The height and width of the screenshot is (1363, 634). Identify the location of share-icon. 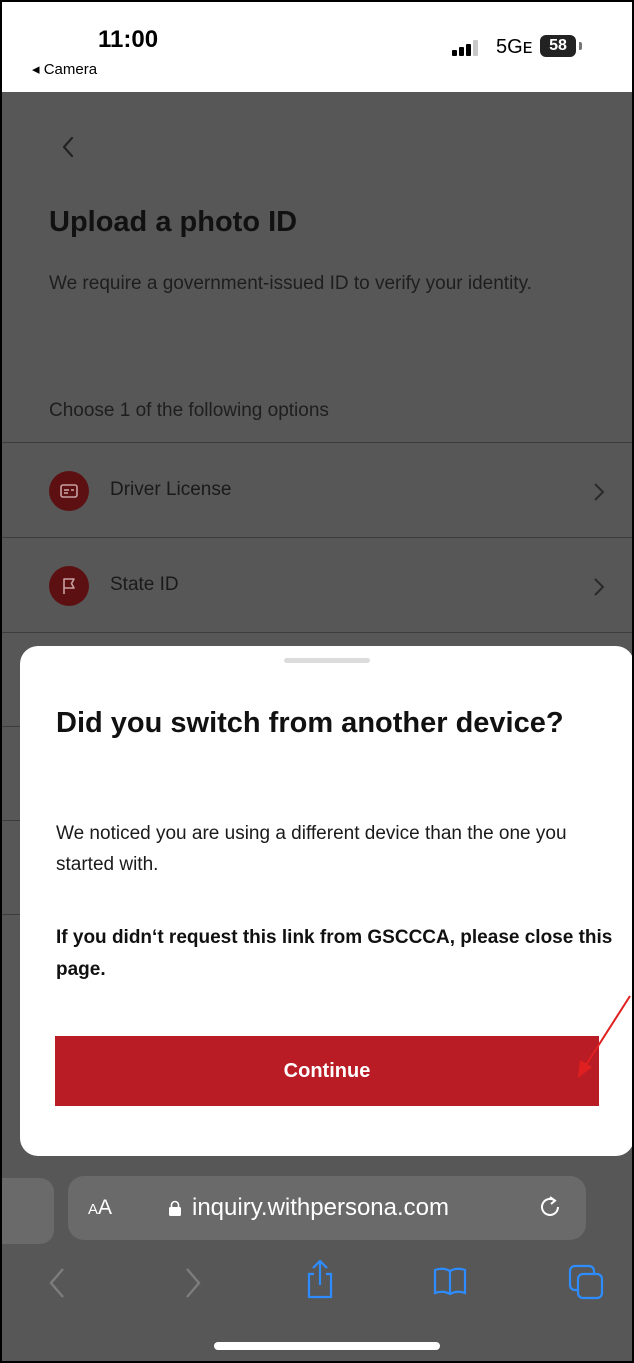
(320, 1279).